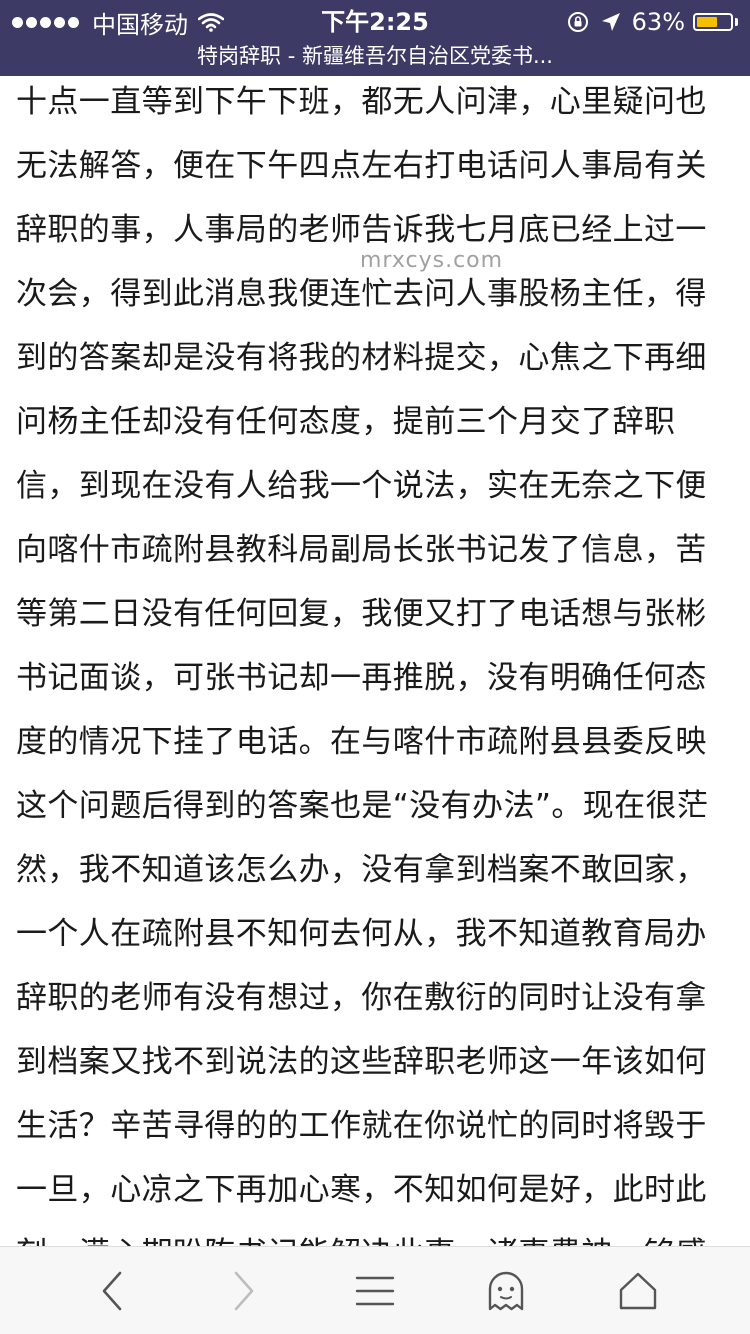 Image resolution: width=750 pixels, height=1334 pixels. I want to click on back-button, so click(112, 1291).